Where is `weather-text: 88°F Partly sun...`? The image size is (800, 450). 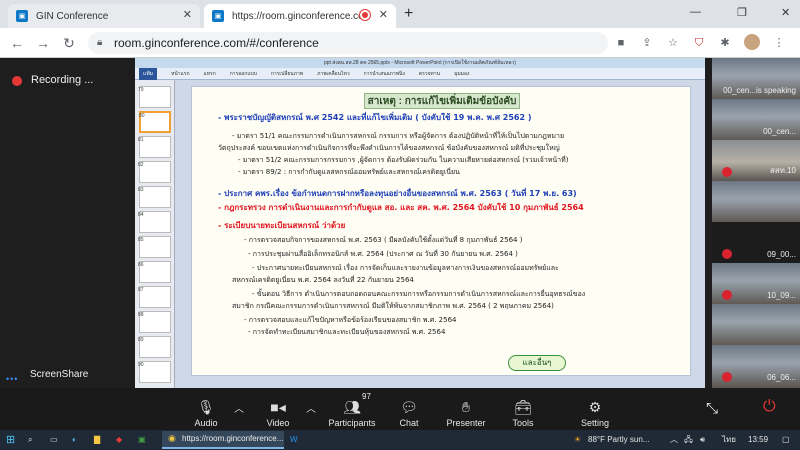 weather-text: 88°F Partly sun... is located at coordinates (618, 440).